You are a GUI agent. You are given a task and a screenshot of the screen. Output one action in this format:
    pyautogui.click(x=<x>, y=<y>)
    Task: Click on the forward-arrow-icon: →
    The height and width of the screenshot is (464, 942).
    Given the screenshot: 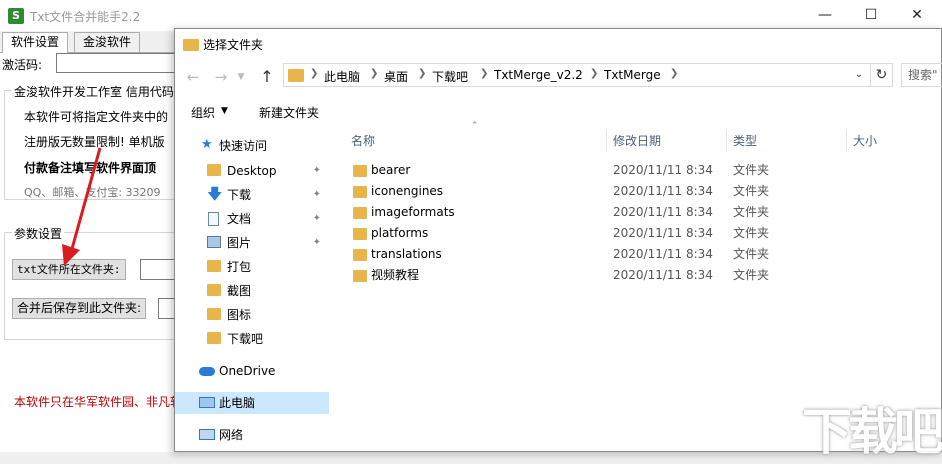 What is the action you would take?
    pyautogui.click(x=221, y=77)
    